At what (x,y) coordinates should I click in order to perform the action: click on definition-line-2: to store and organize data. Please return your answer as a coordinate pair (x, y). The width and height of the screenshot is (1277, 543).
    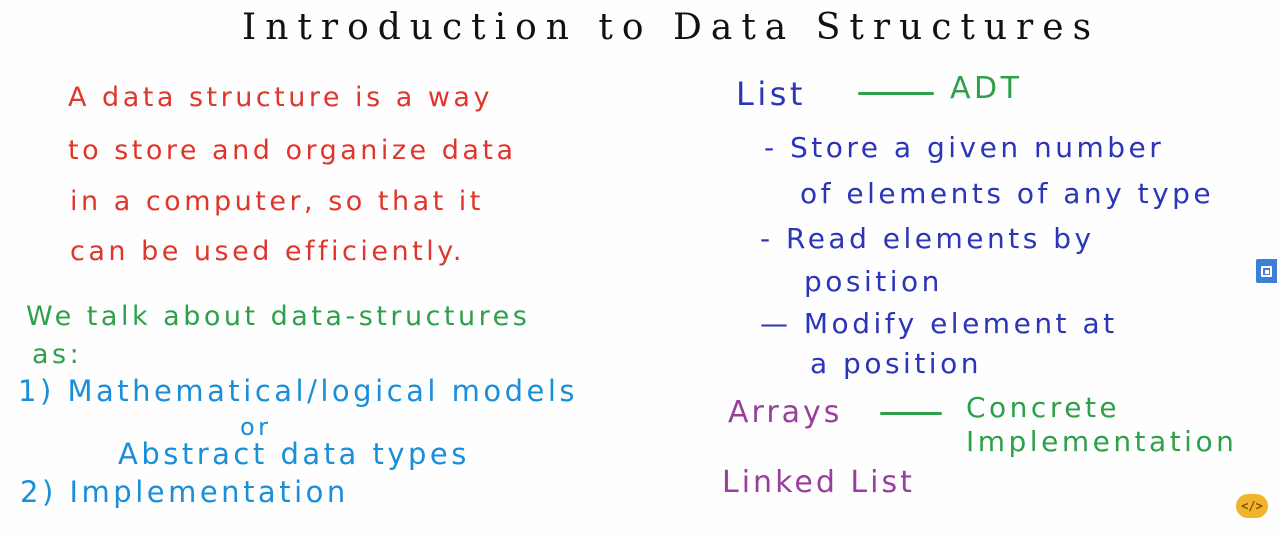
    Looking at the image, I should click on (292, 150).